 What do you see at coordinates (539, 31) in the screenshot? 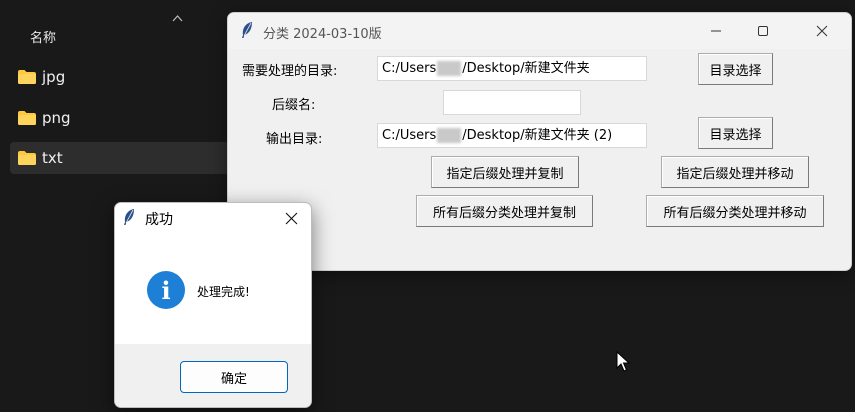
I see `title-bar: 分类 2024-03-10版` at bounding box center [539, 31].